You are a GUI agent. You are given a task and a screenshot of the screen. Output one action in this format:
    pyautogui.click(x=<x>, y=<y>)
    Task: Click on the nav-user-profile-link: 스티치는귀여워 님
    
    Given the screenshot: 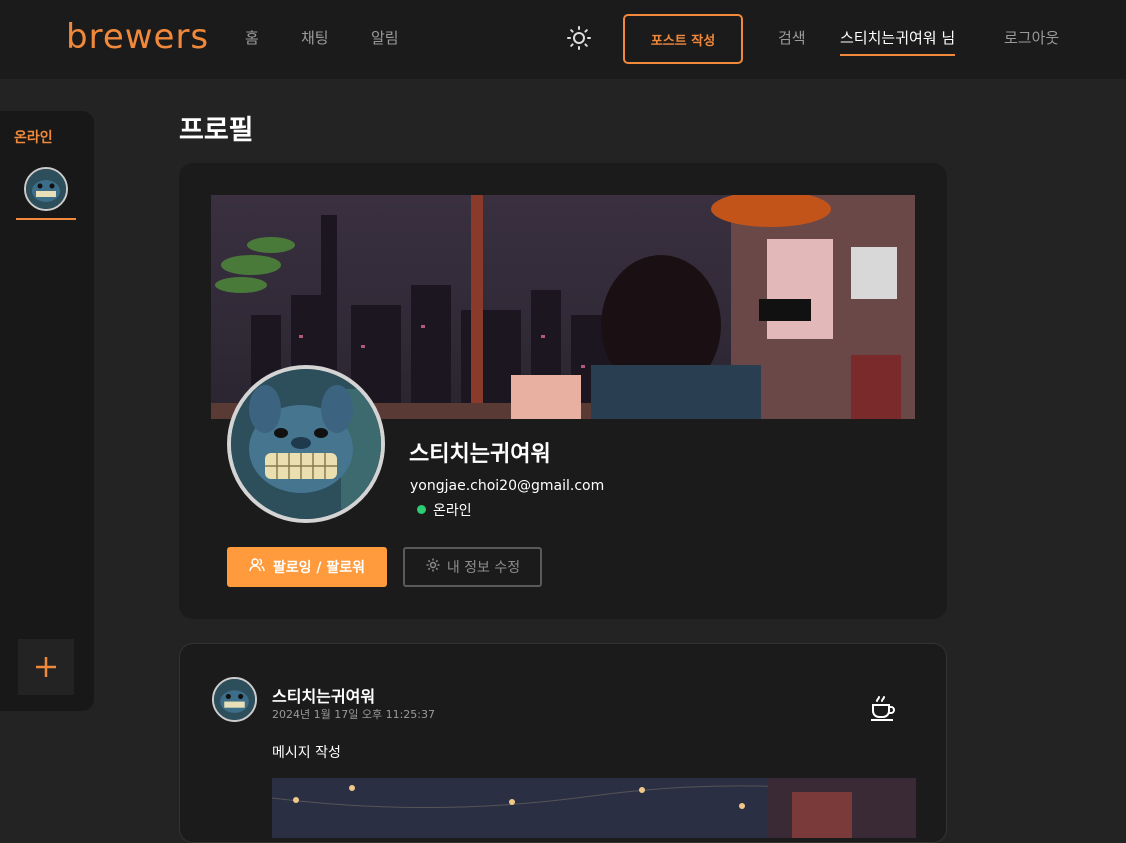 What is the action you would take?
    pyautogui.click(x=898, y=42)
    